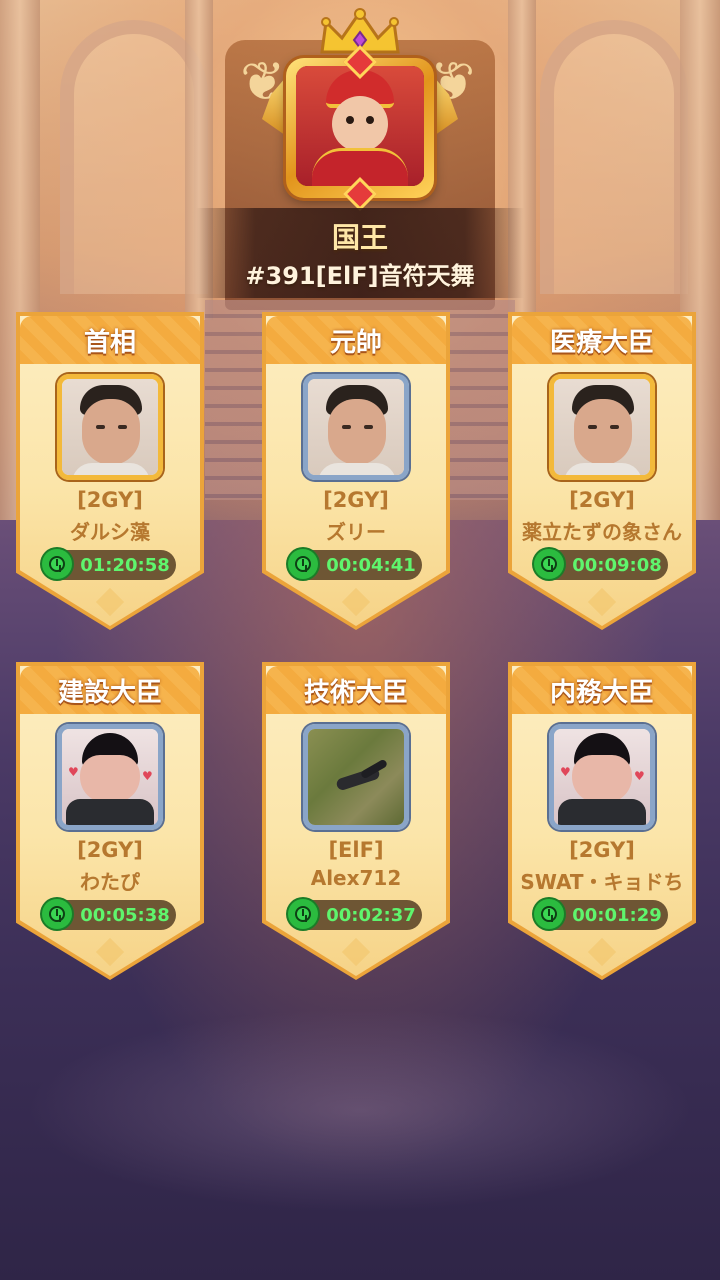  I want to click on minister-card: 内務大臣 ♥ ♥ [2GY] SWAT・キョドち 00:01:29, so click(602, 821).